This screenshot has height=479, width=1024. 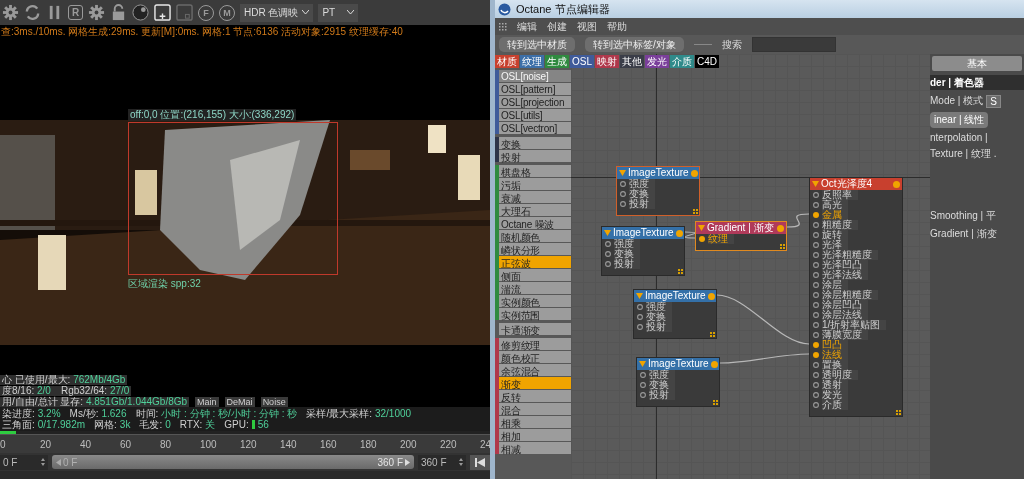 I want to click on node-type-item: 正弦波, so click(x=535, y=262).